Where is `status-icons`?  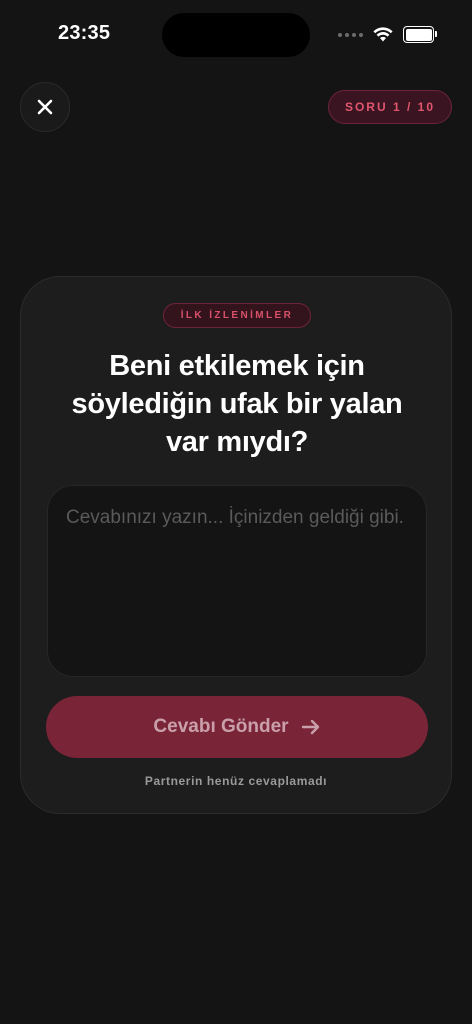 status-icons is located at coordinates (387, 34).